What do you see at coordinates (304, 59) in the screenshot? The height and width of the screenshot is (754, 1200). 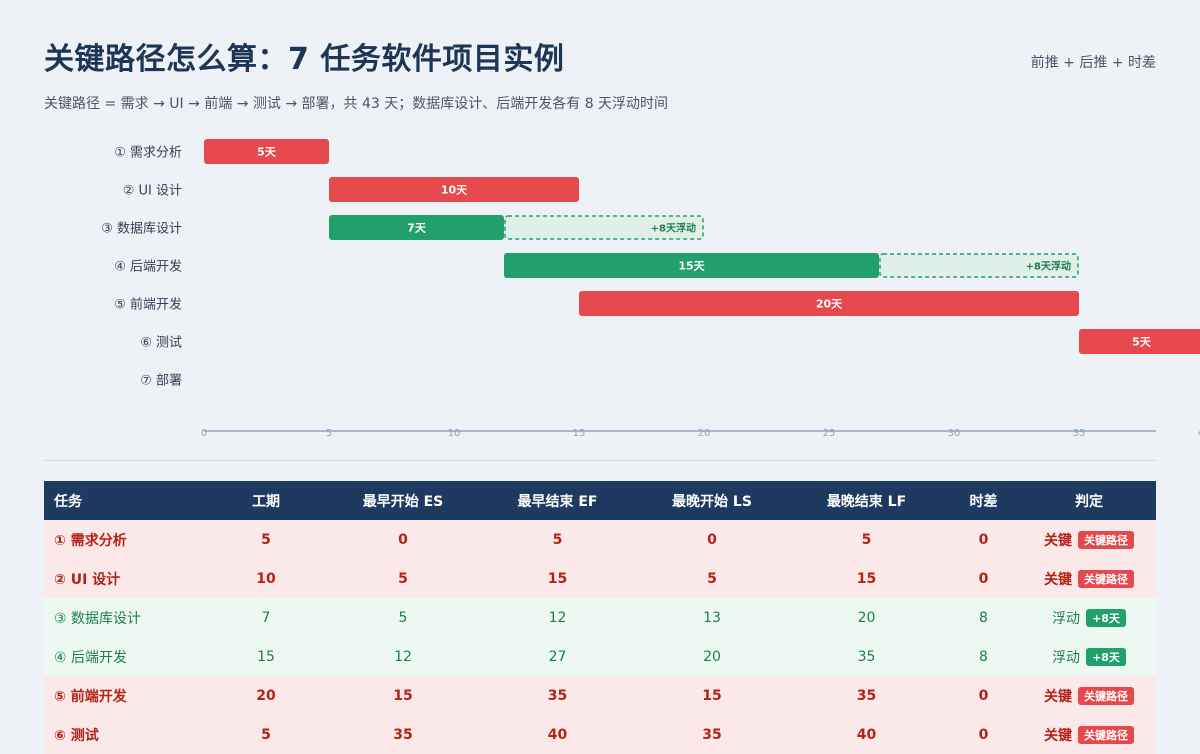 I see `page-title: 关键路径怎么算：7 任务软件项目实例` at bounding box center [304, 59].